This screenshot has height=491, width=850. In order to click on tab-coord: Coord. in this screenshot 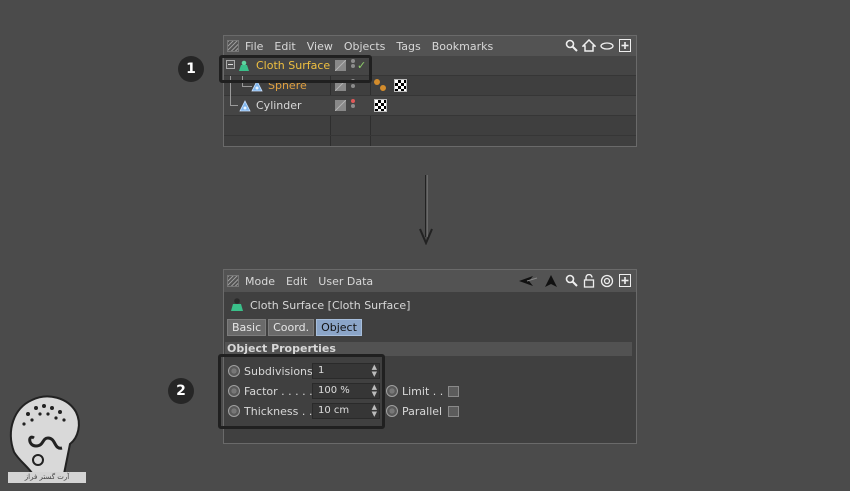, I will do `click(291, 327)`.